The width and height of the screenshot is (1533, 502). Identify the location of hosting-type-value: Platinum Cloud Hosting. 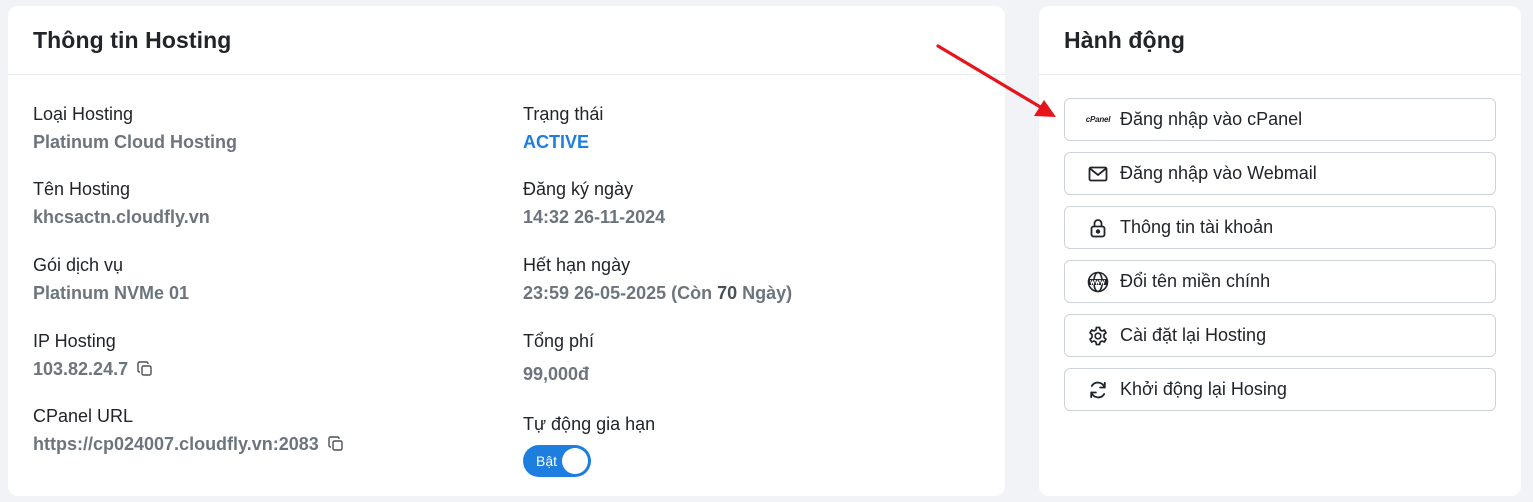
(135, 142).